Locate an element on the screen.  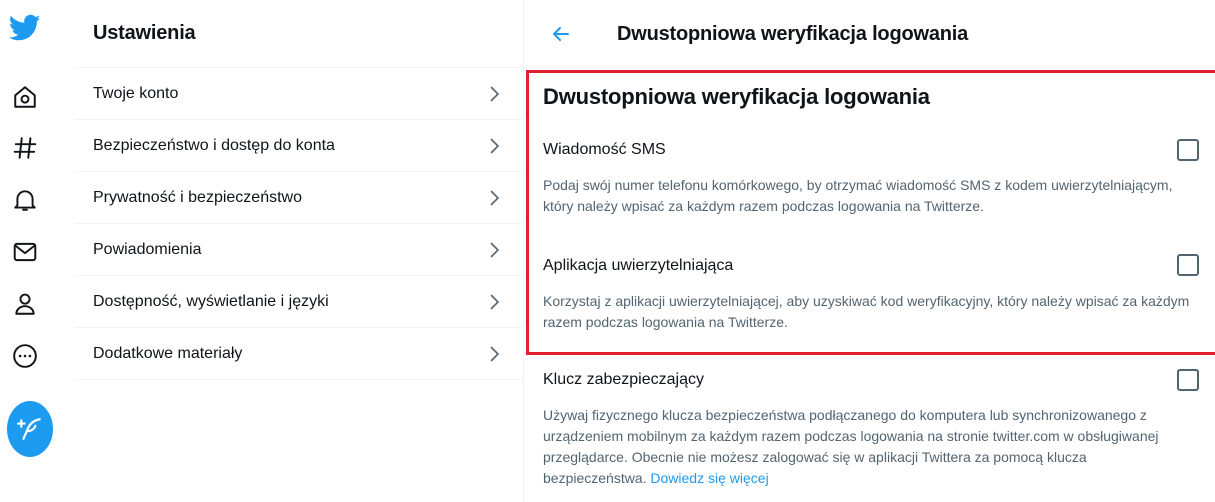
compose-tweet-icon is located at coordinates (29, 429).